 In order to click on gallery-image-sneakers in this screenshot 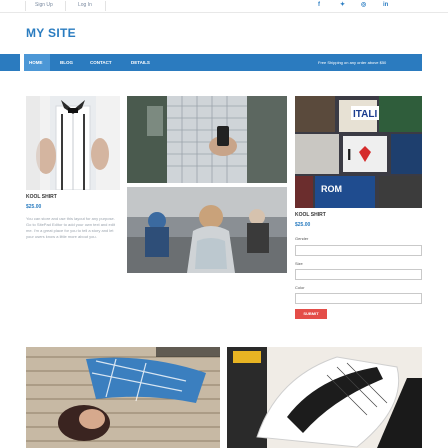, I will do `click(324, 397)`.